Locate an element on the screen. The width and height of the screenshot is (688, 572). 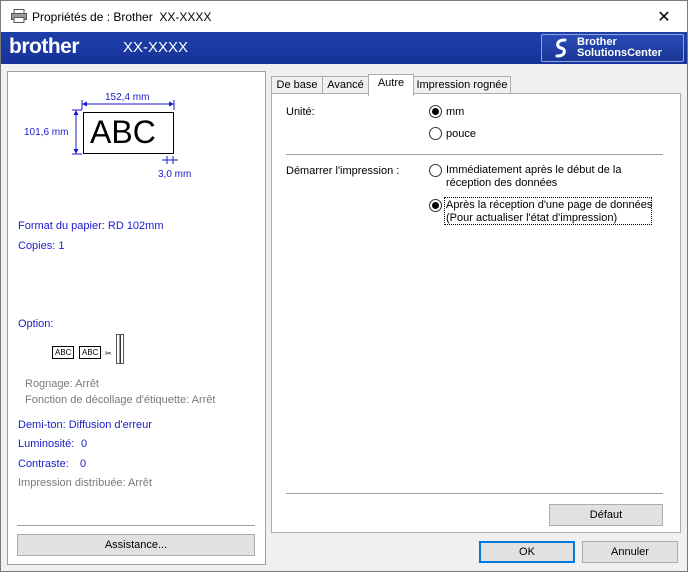
preview-separator is located at coordinates (136, 525).